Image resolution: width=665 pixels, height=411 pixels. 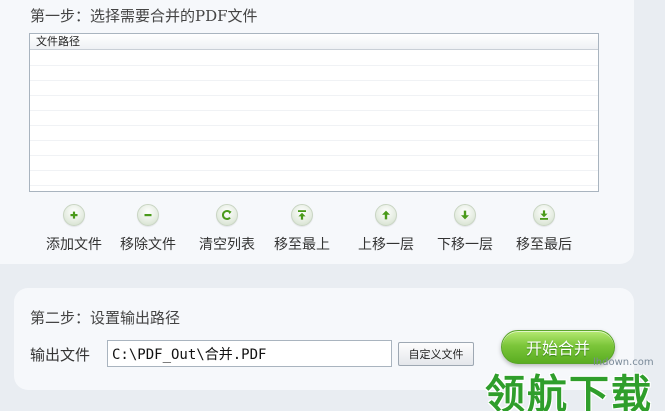 What do you see at coordinates (544, 215) in the screenshot?
I see `arrow-to-bottom-icon` at bounding box center [544, 215].